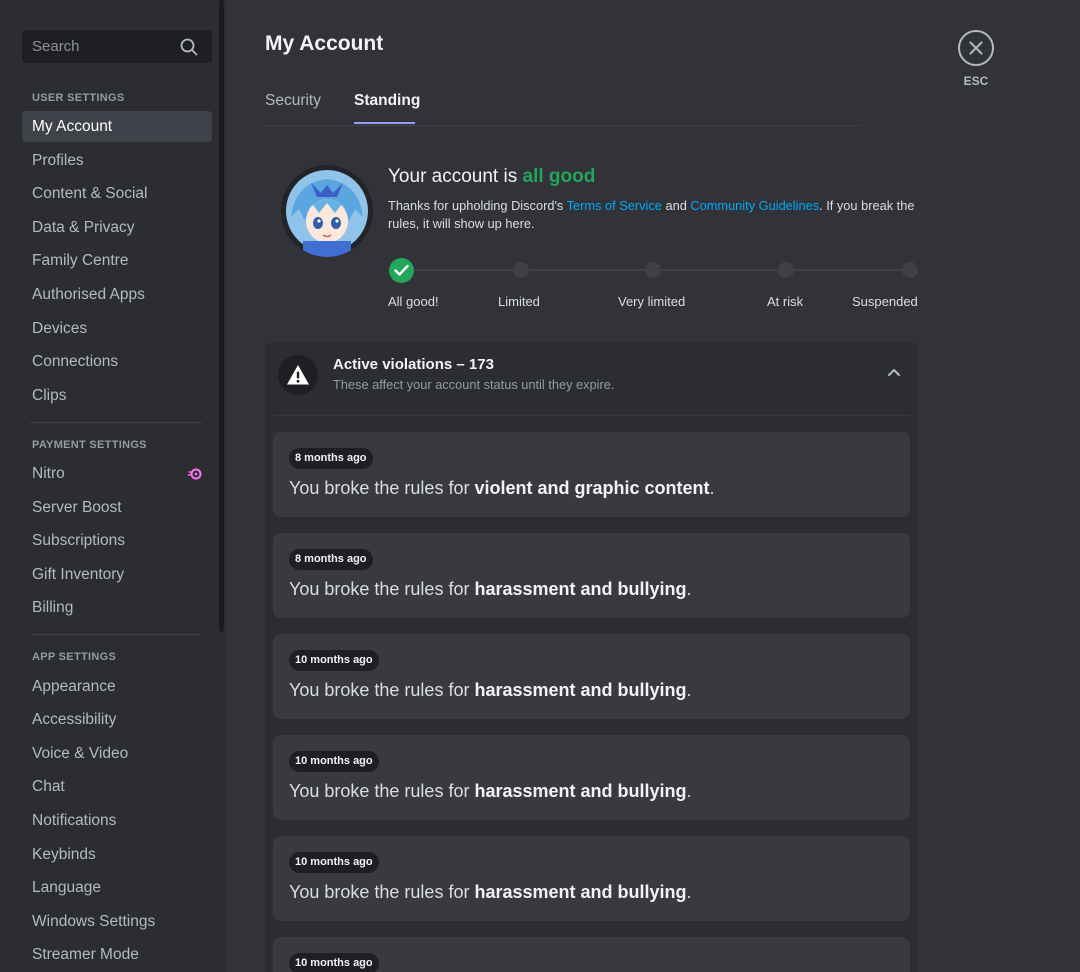  What do you see at coordinates (117, 574) in the screenshot?
I see `sidebar-item-gift-inventory: Gift Inventory` at bounding box center [117, 574].